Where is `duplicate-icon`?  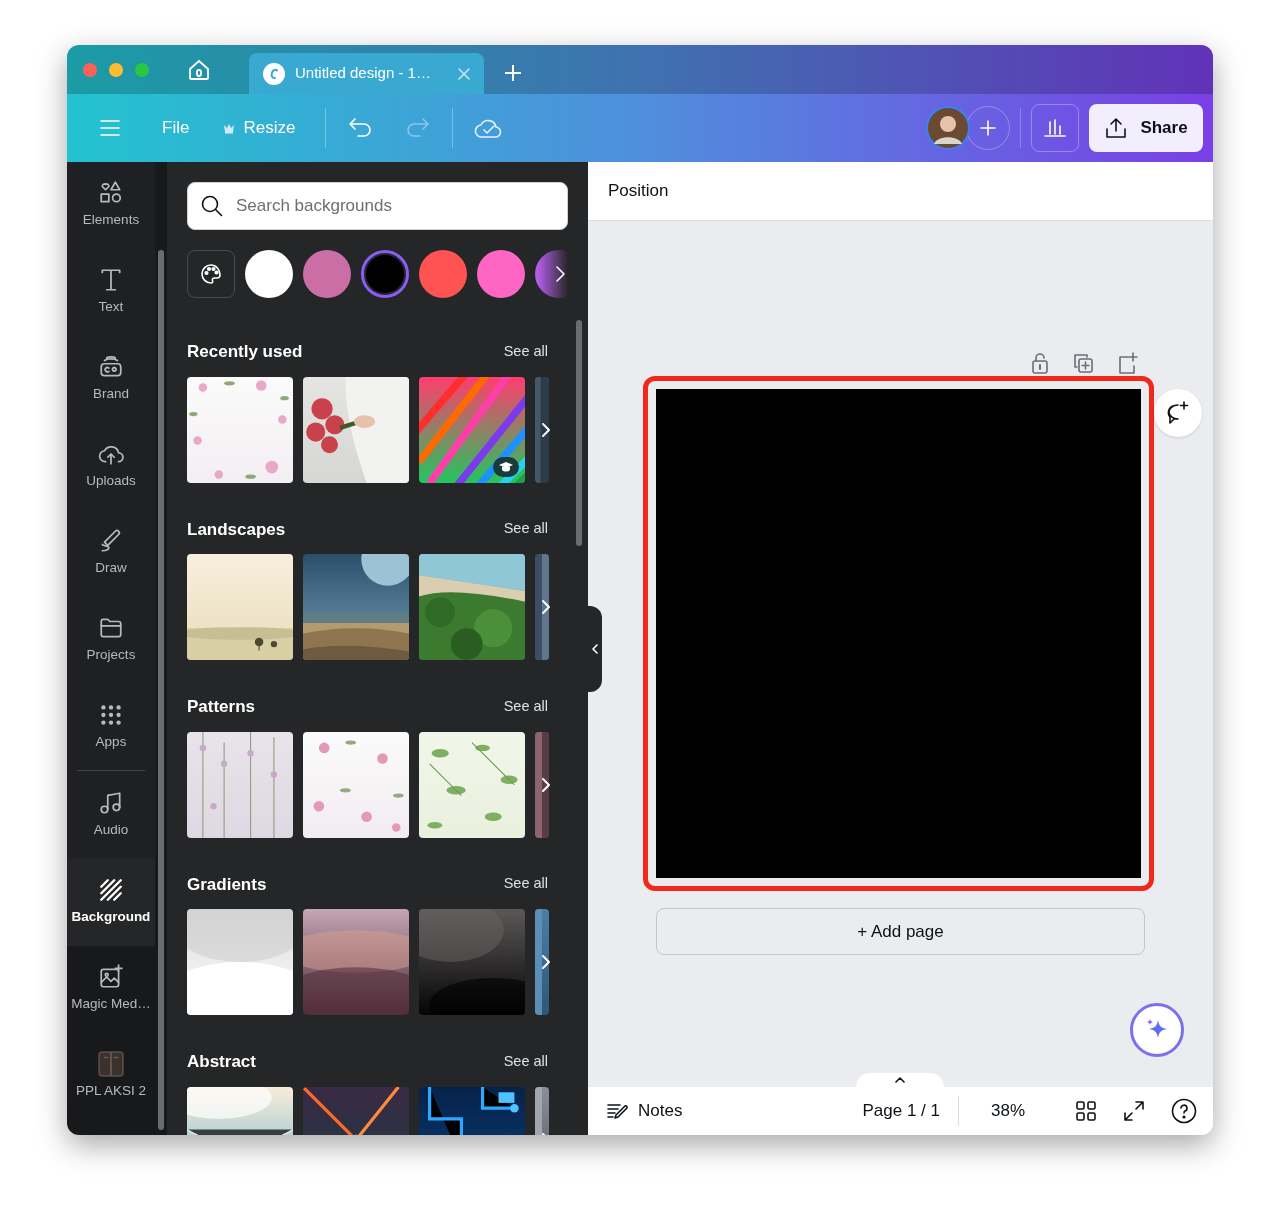 duplicate-icon is located at coordinates (1083, 363).